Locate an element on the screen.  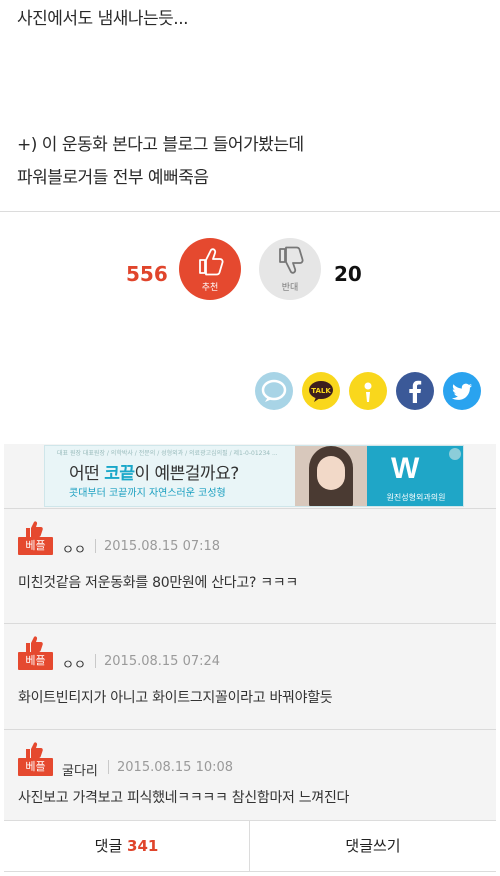
downvote-button: 반대 is located at coordinates (290, 269).